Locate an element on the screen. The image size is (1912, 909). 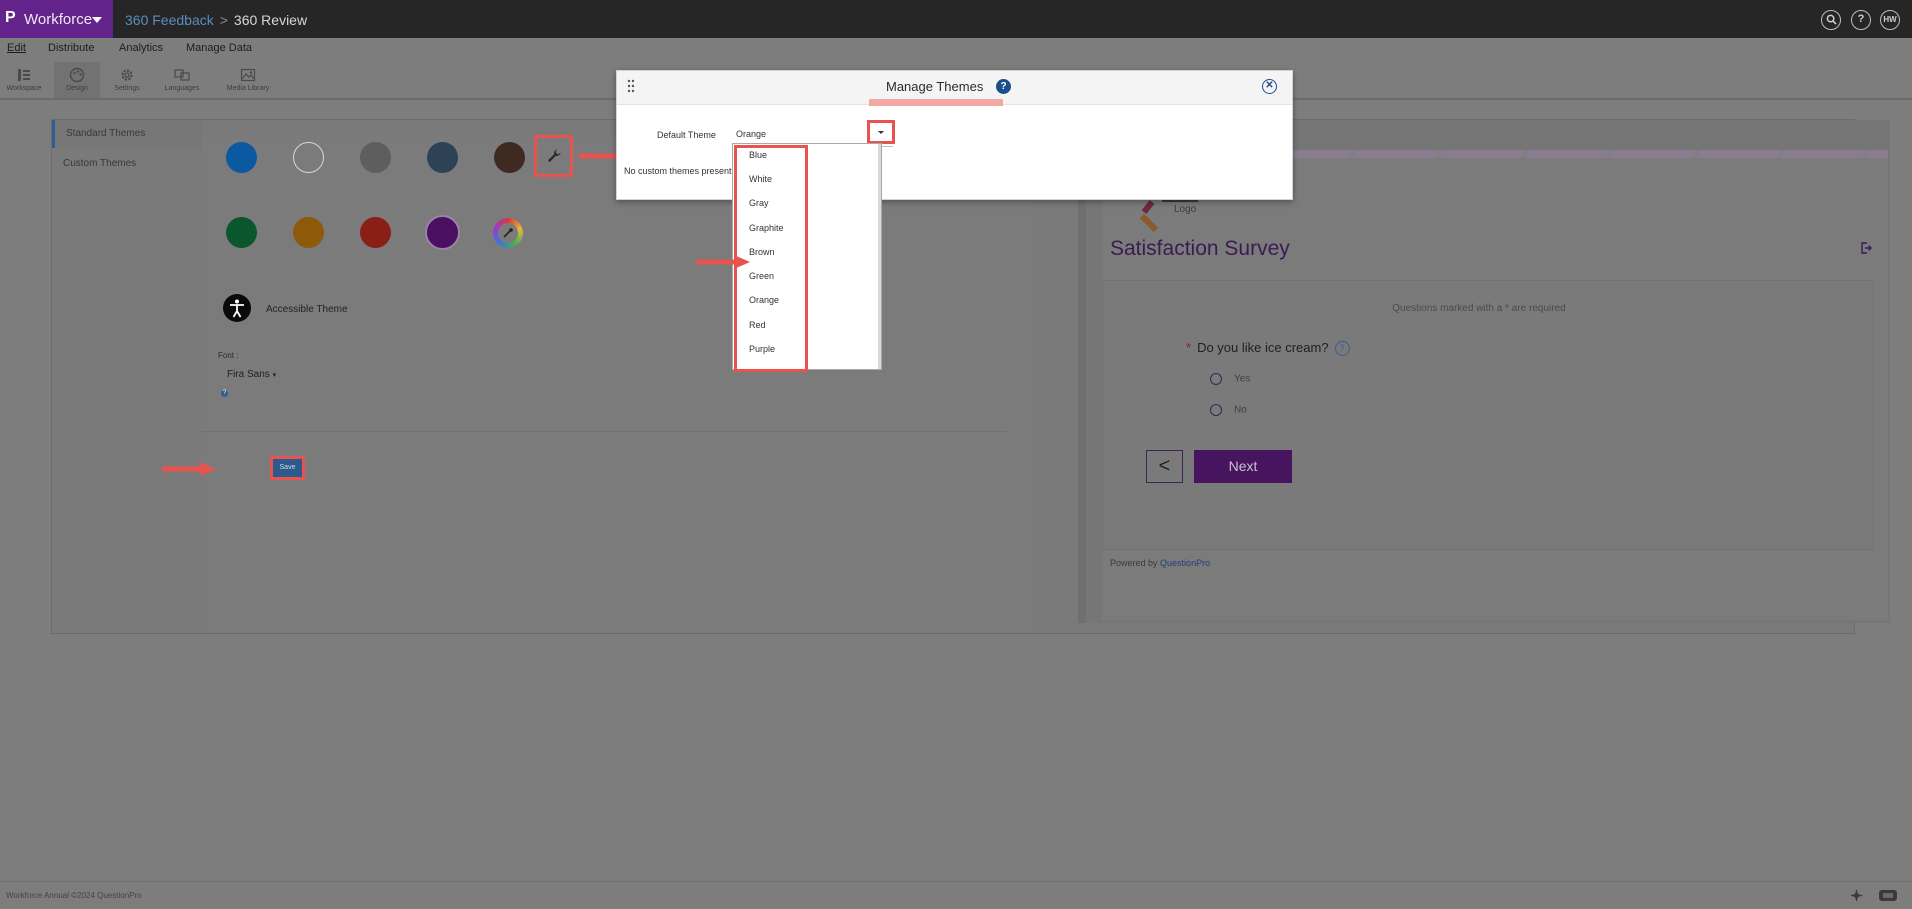
custom-color-picker is located at coordinates (508, 233).